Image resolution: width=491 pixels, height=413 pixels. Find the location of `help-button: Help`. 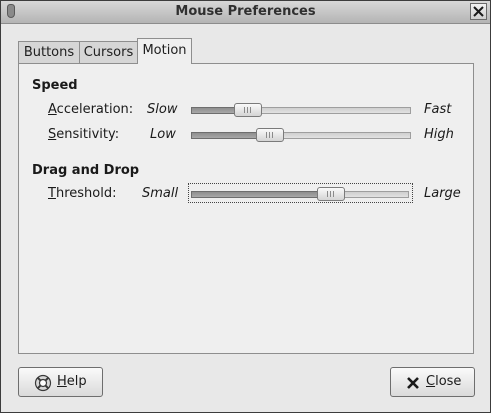

help-button: Help is located at coordinates (60, 382).